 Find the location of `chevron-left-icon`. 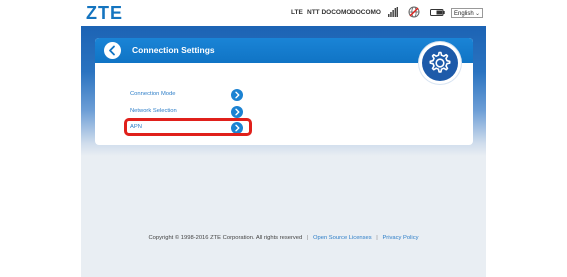

chevron-left-icon is located at coordinates (112, 50).